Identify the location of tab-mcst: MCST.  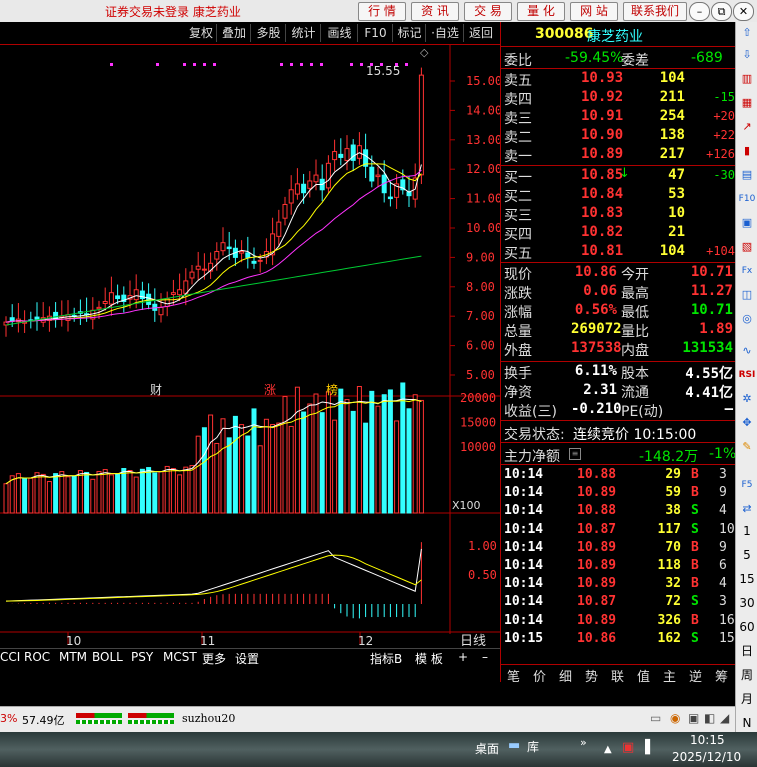
(180, 657).